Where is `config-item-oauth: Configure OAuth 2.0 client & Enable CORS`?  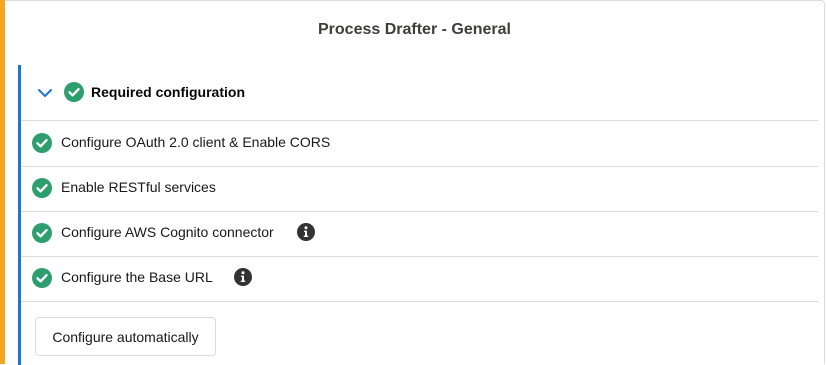
config-item-oauth: Configure OAuth 2.0 client & Enable CORS is located at coordinates (419, 144).